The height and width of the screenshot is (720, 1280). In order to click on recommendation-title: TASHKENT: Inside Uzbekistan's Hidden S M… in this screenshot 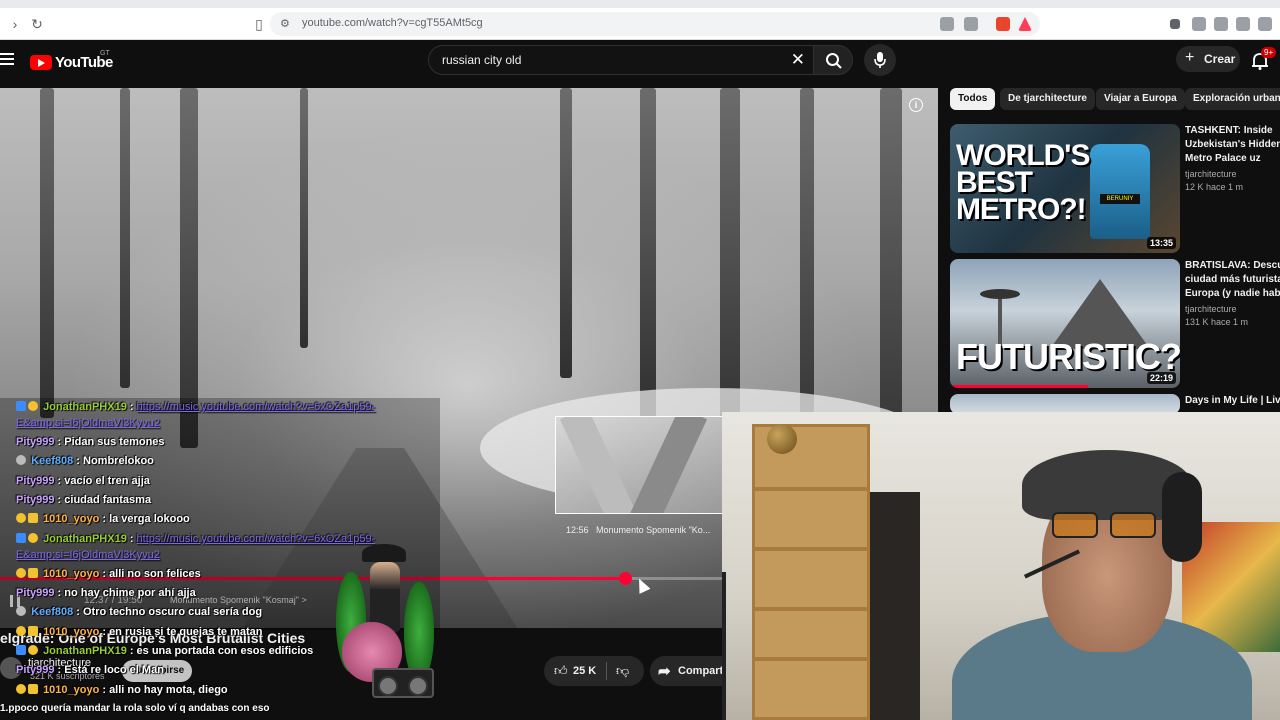, I will do `click(1232, 145)`.